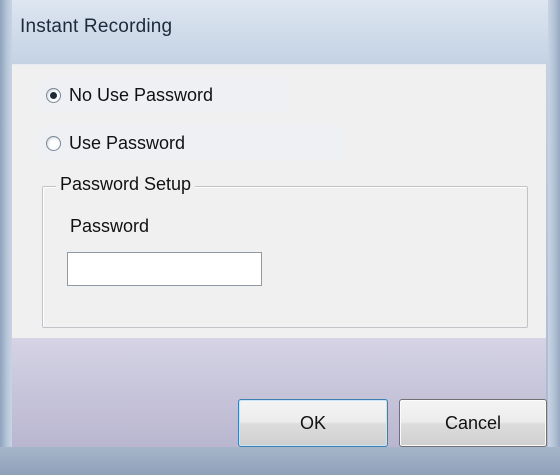 This screenshot has height=475, width=560. What do you see at coordinates (554, 237) in the screenshot?
I see `right-window-border` at bounding box center [554, 237].